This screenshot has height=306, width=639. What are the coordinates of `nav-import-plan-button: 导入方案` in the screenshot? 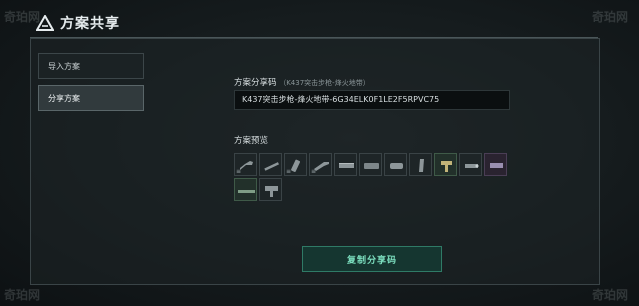 It's located at (91, 66).